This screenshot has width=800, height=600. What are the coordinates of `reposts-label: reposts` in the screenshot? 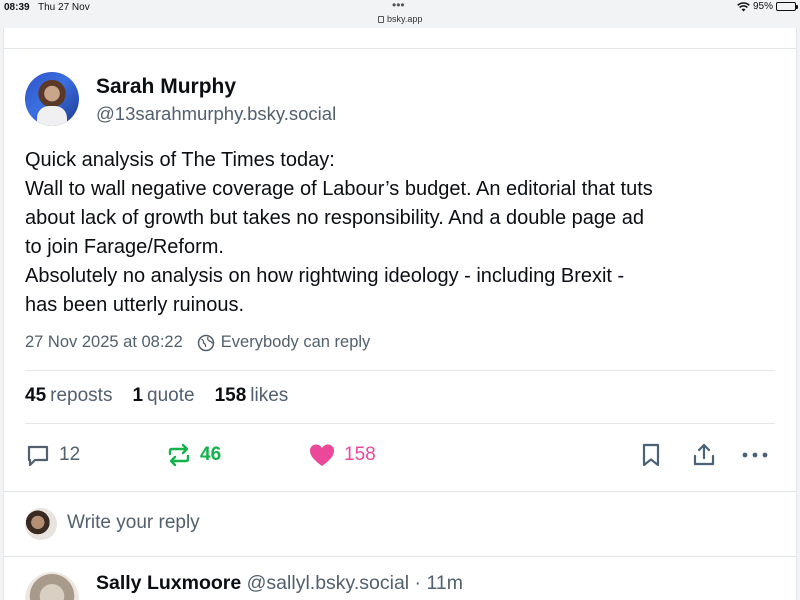 It's located at (81, 395).